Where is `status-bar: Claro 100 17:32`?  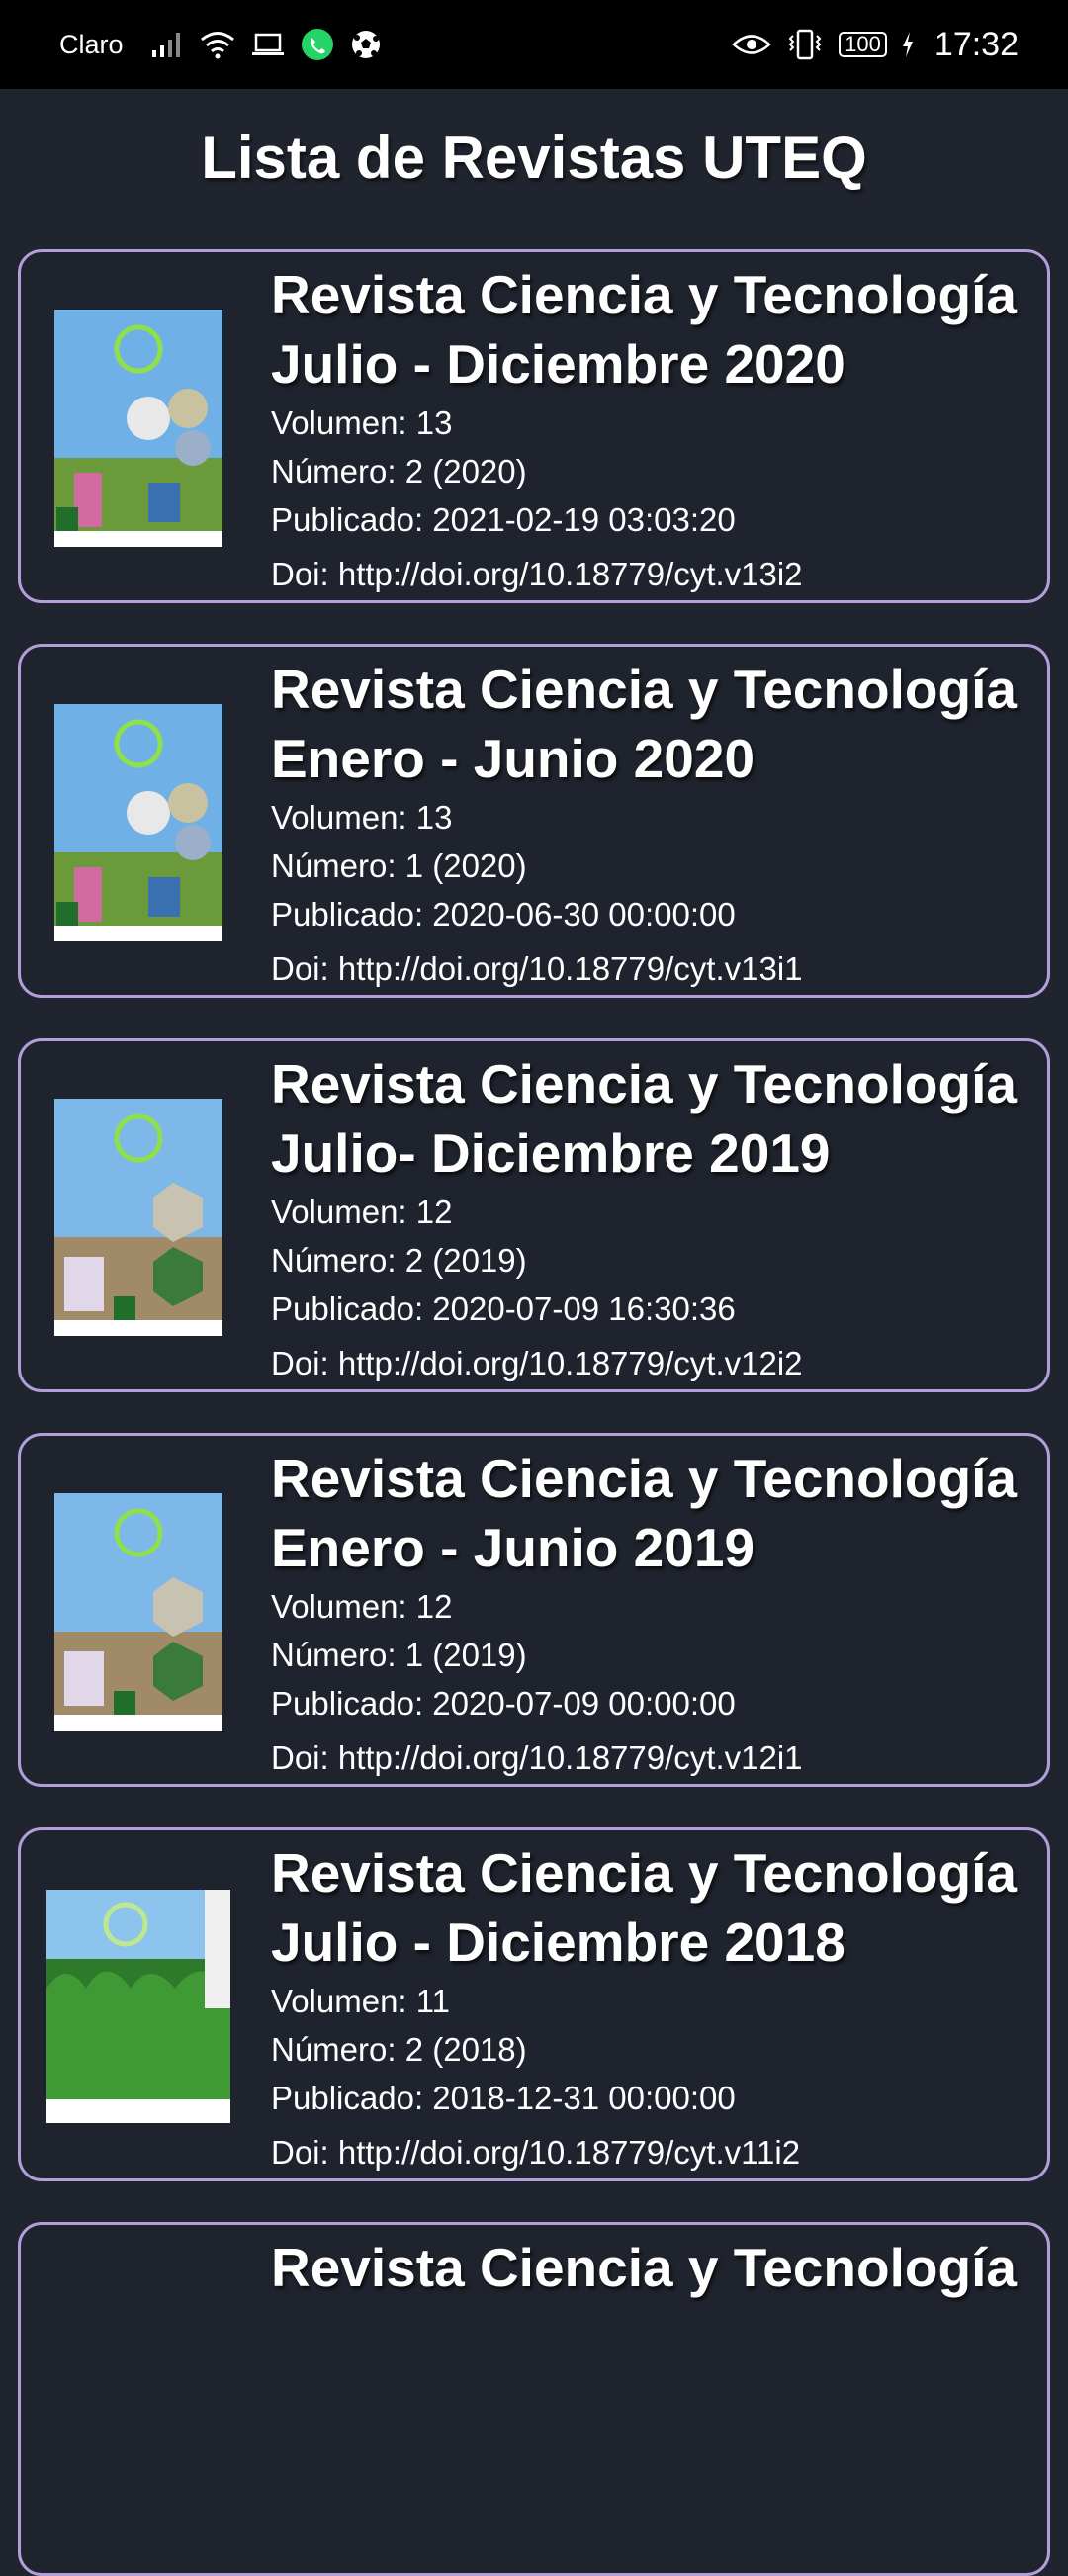
status-bar: Claro 100 17:32 is located at coordinates (534, 44).